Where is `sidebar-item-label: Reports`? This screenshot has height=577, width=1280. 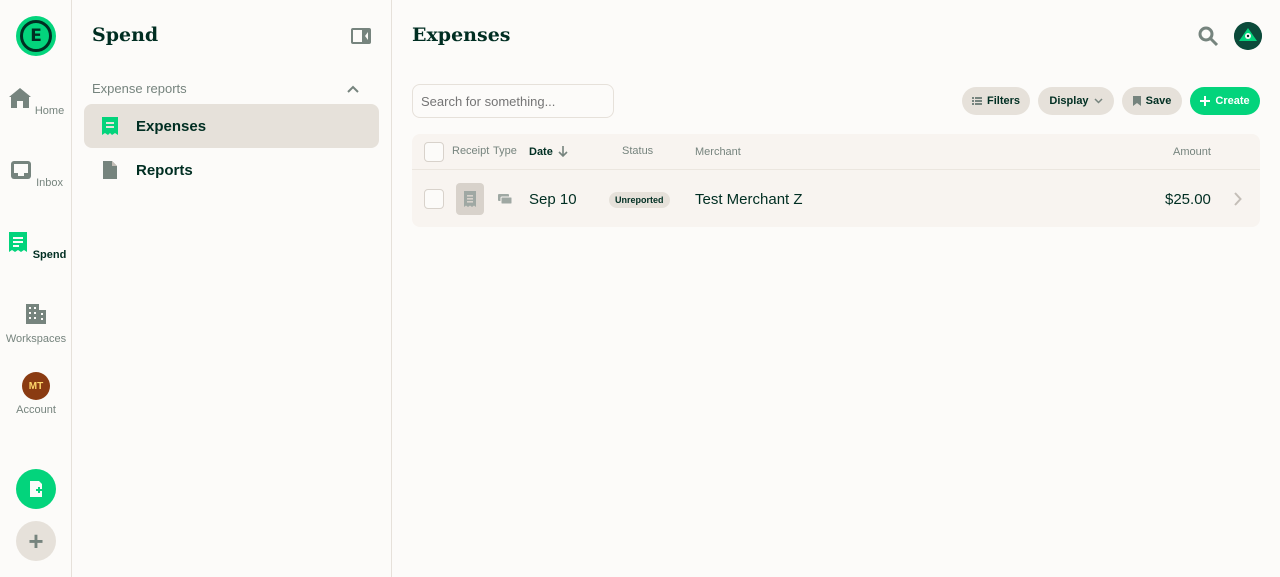 sidebar-item-label: Reports is located at coordinates (164, 170).